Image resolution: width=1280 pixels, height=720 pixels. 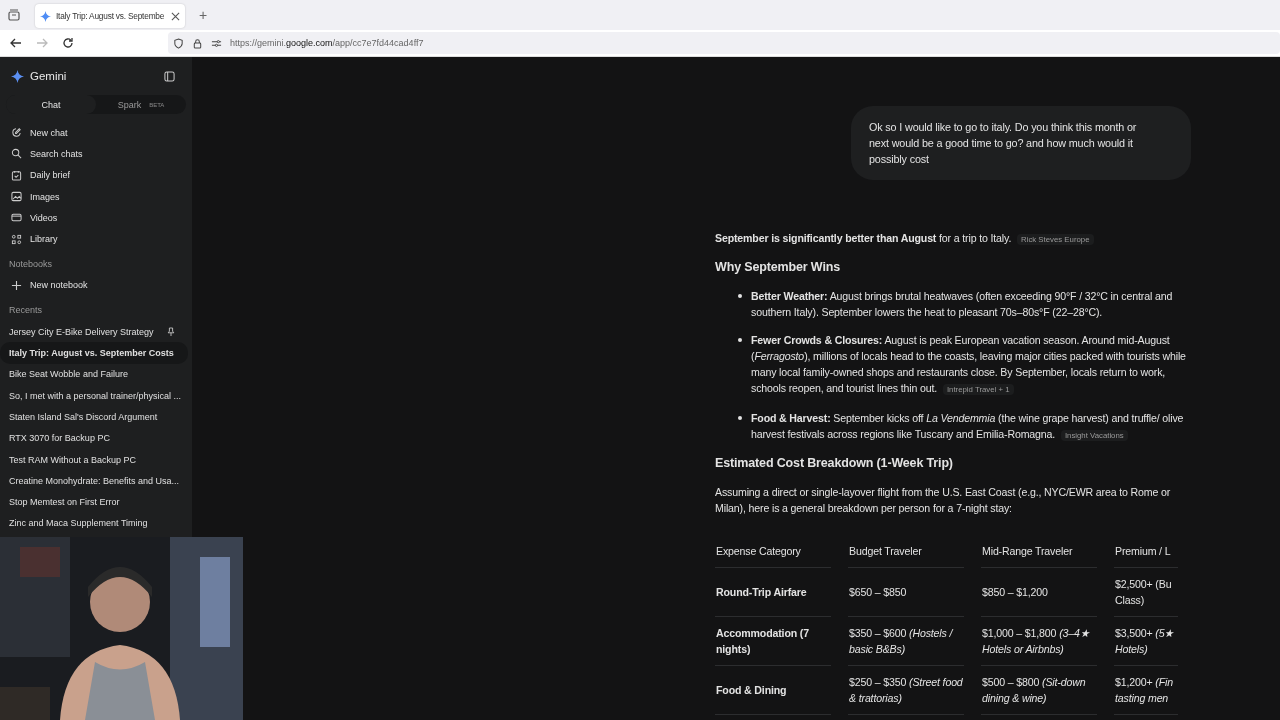 What do you see at coordinates (14, 15) in the screenshot?
I see `tab-overview-icon` at bounding box center [14, 15].